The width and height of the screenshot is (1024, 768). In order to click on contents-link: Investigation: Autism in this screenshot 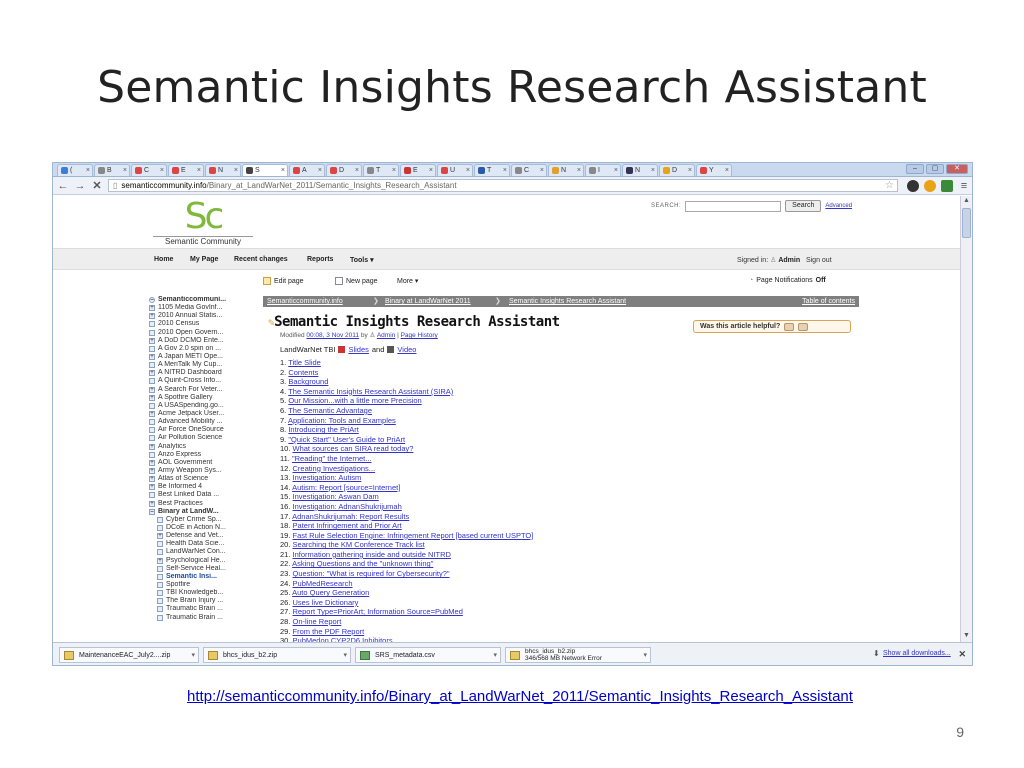, I will do `click(327, 477)`.